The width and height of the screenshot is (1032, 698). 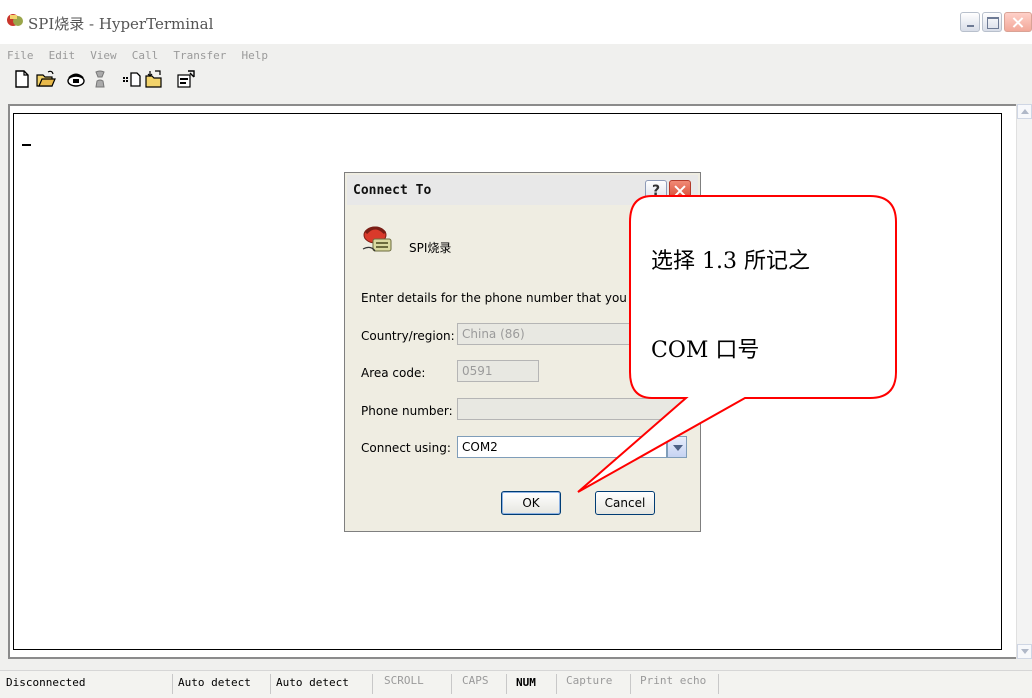 I want to click on phone-number-label: Phone number:, so click(x=407, y=411).